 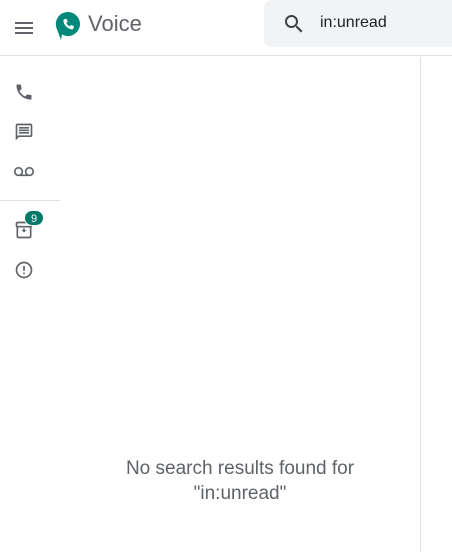 I want to click on nav-spam, so click(x=24, y=270).